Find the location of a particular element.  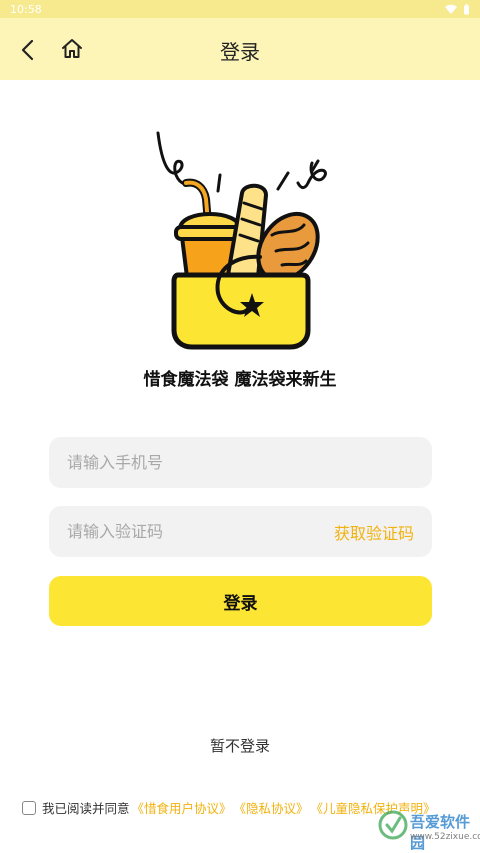

watermark-url: www.52zixue.com is located at coordinates (445, 837).